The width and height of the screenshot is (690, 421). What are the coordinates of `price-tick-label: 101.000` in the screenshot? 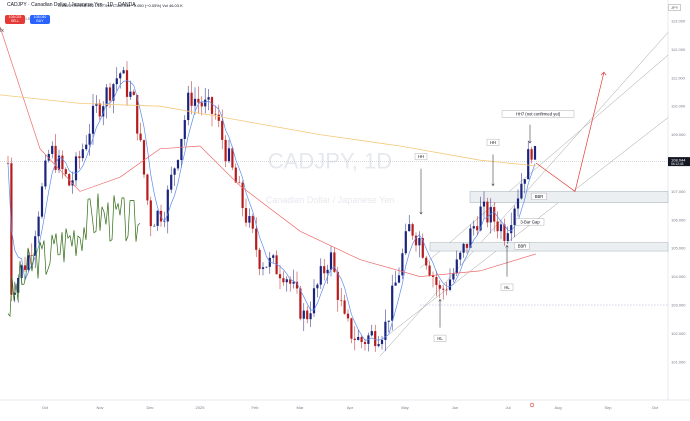 It's located at (678, 361).